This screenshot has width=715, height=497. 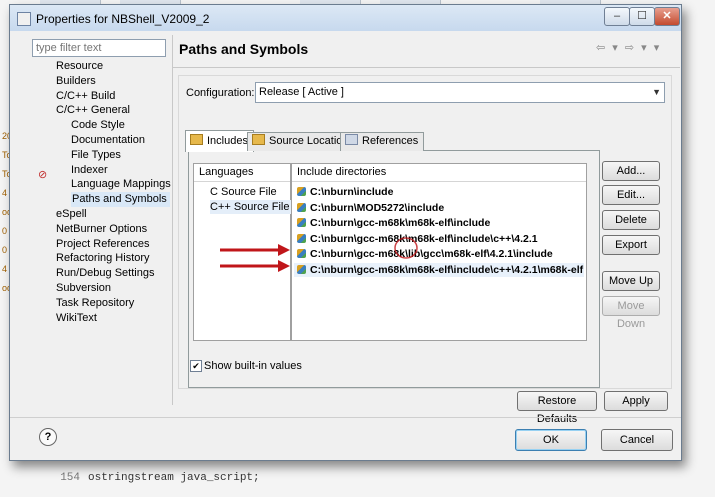 What do you see at coordinates (93, 110) in the screenshot?
I see `tree-item-c-c-general: C/C++ General` at bounding box center [93, 110].